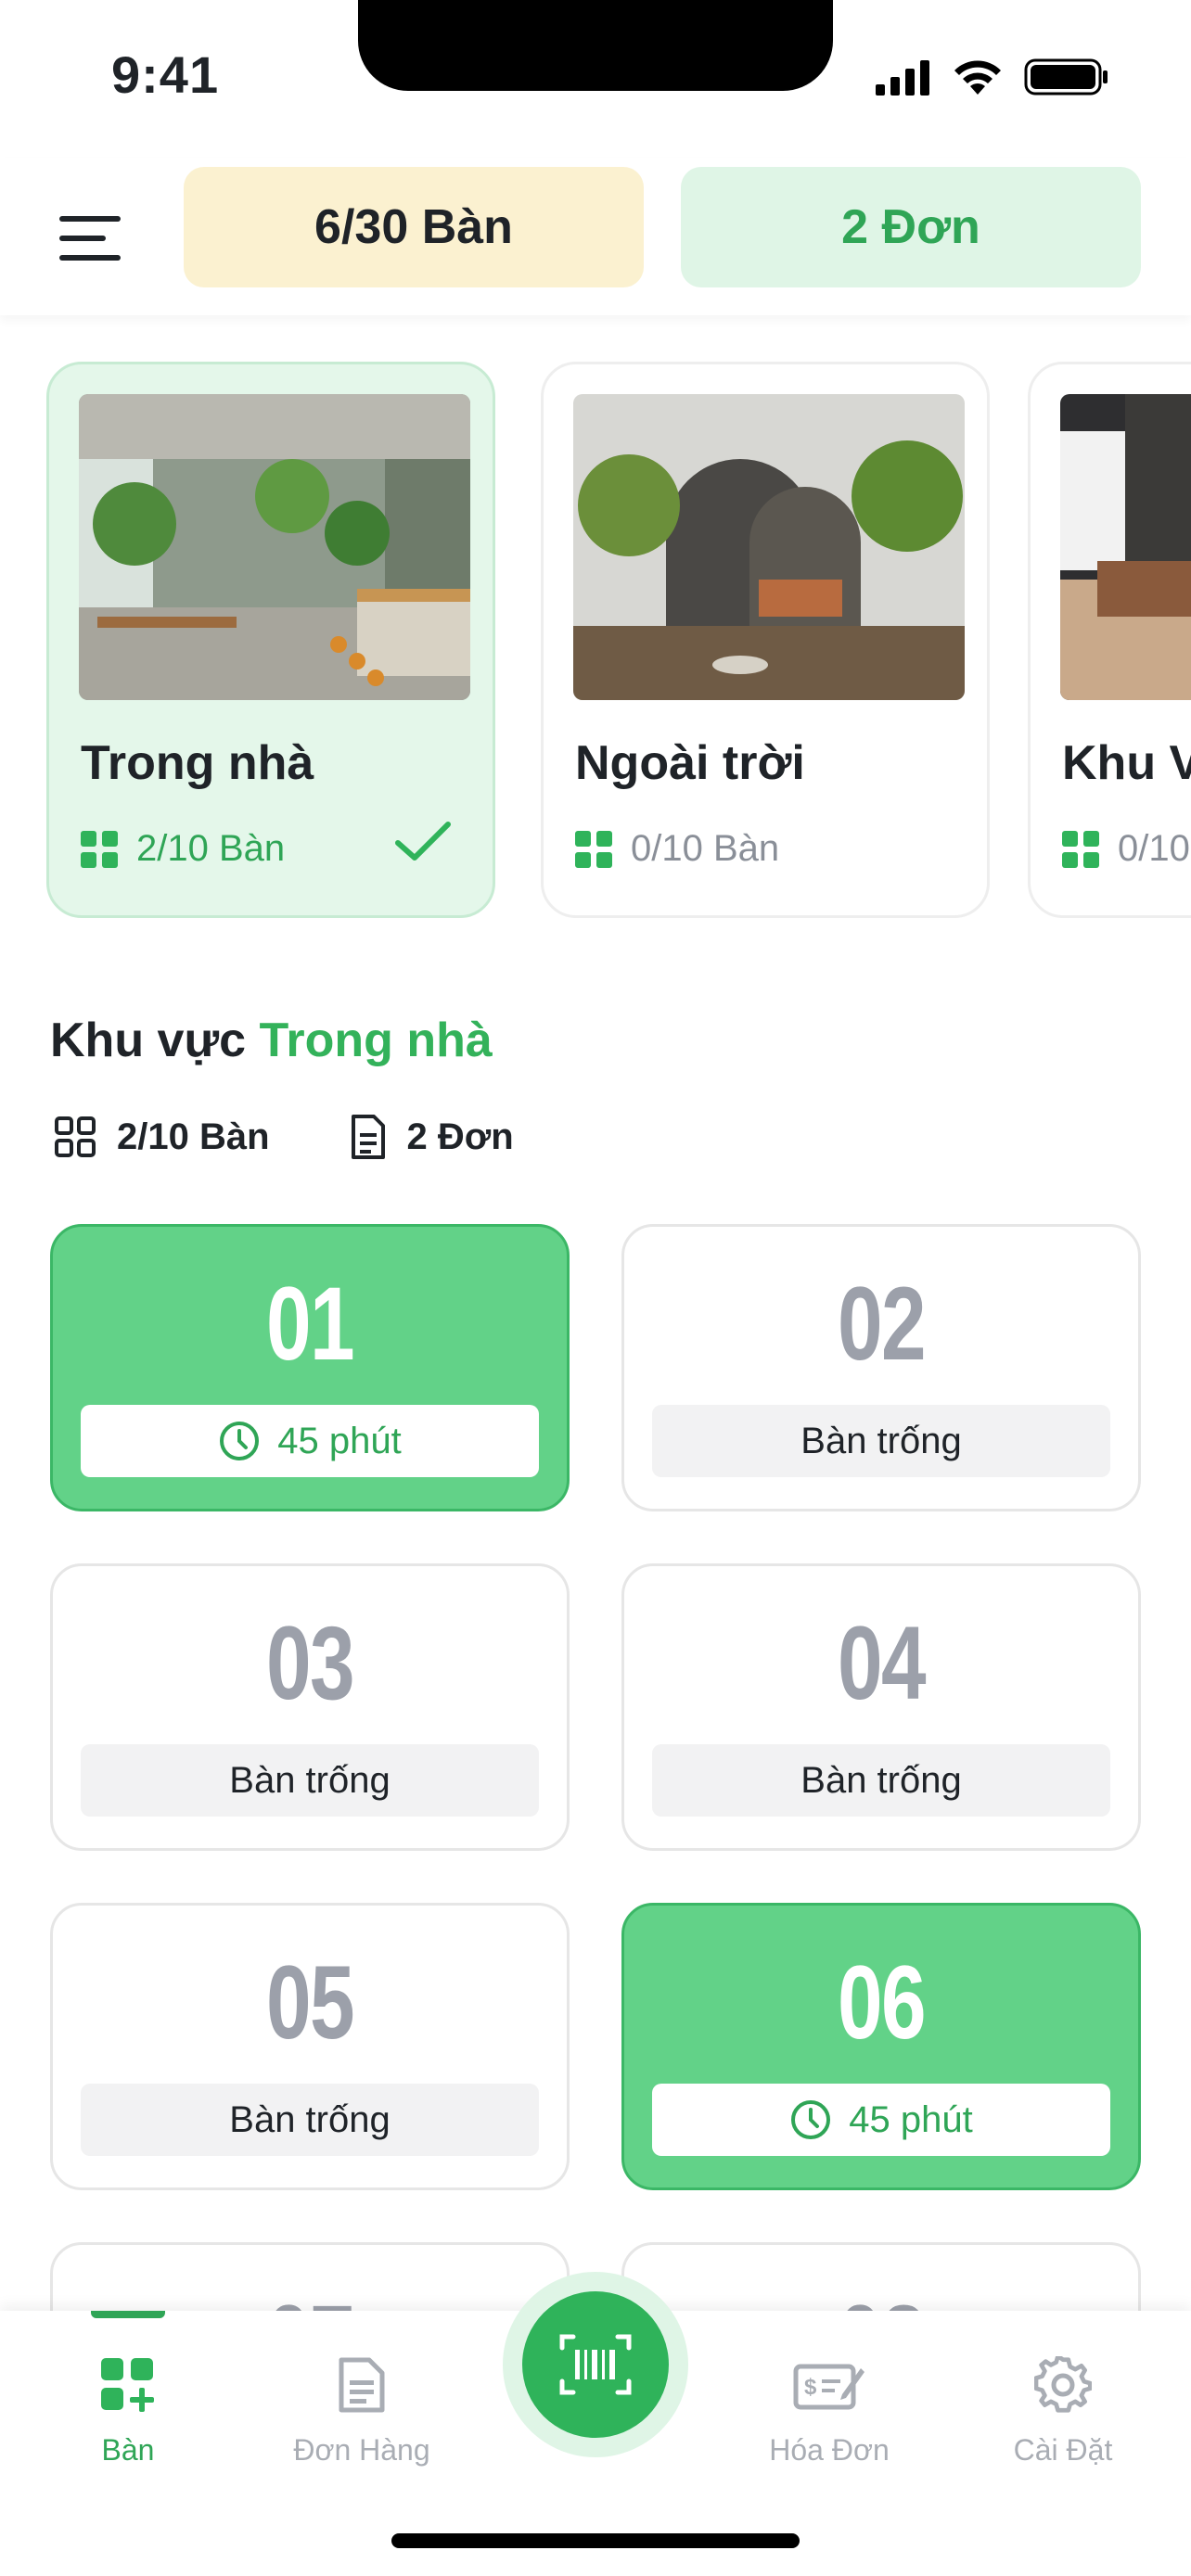  What do you see at coordinates (882, 1324) in the screenshot?
I see `table-number: 02` at bounding box center [882, 1324].